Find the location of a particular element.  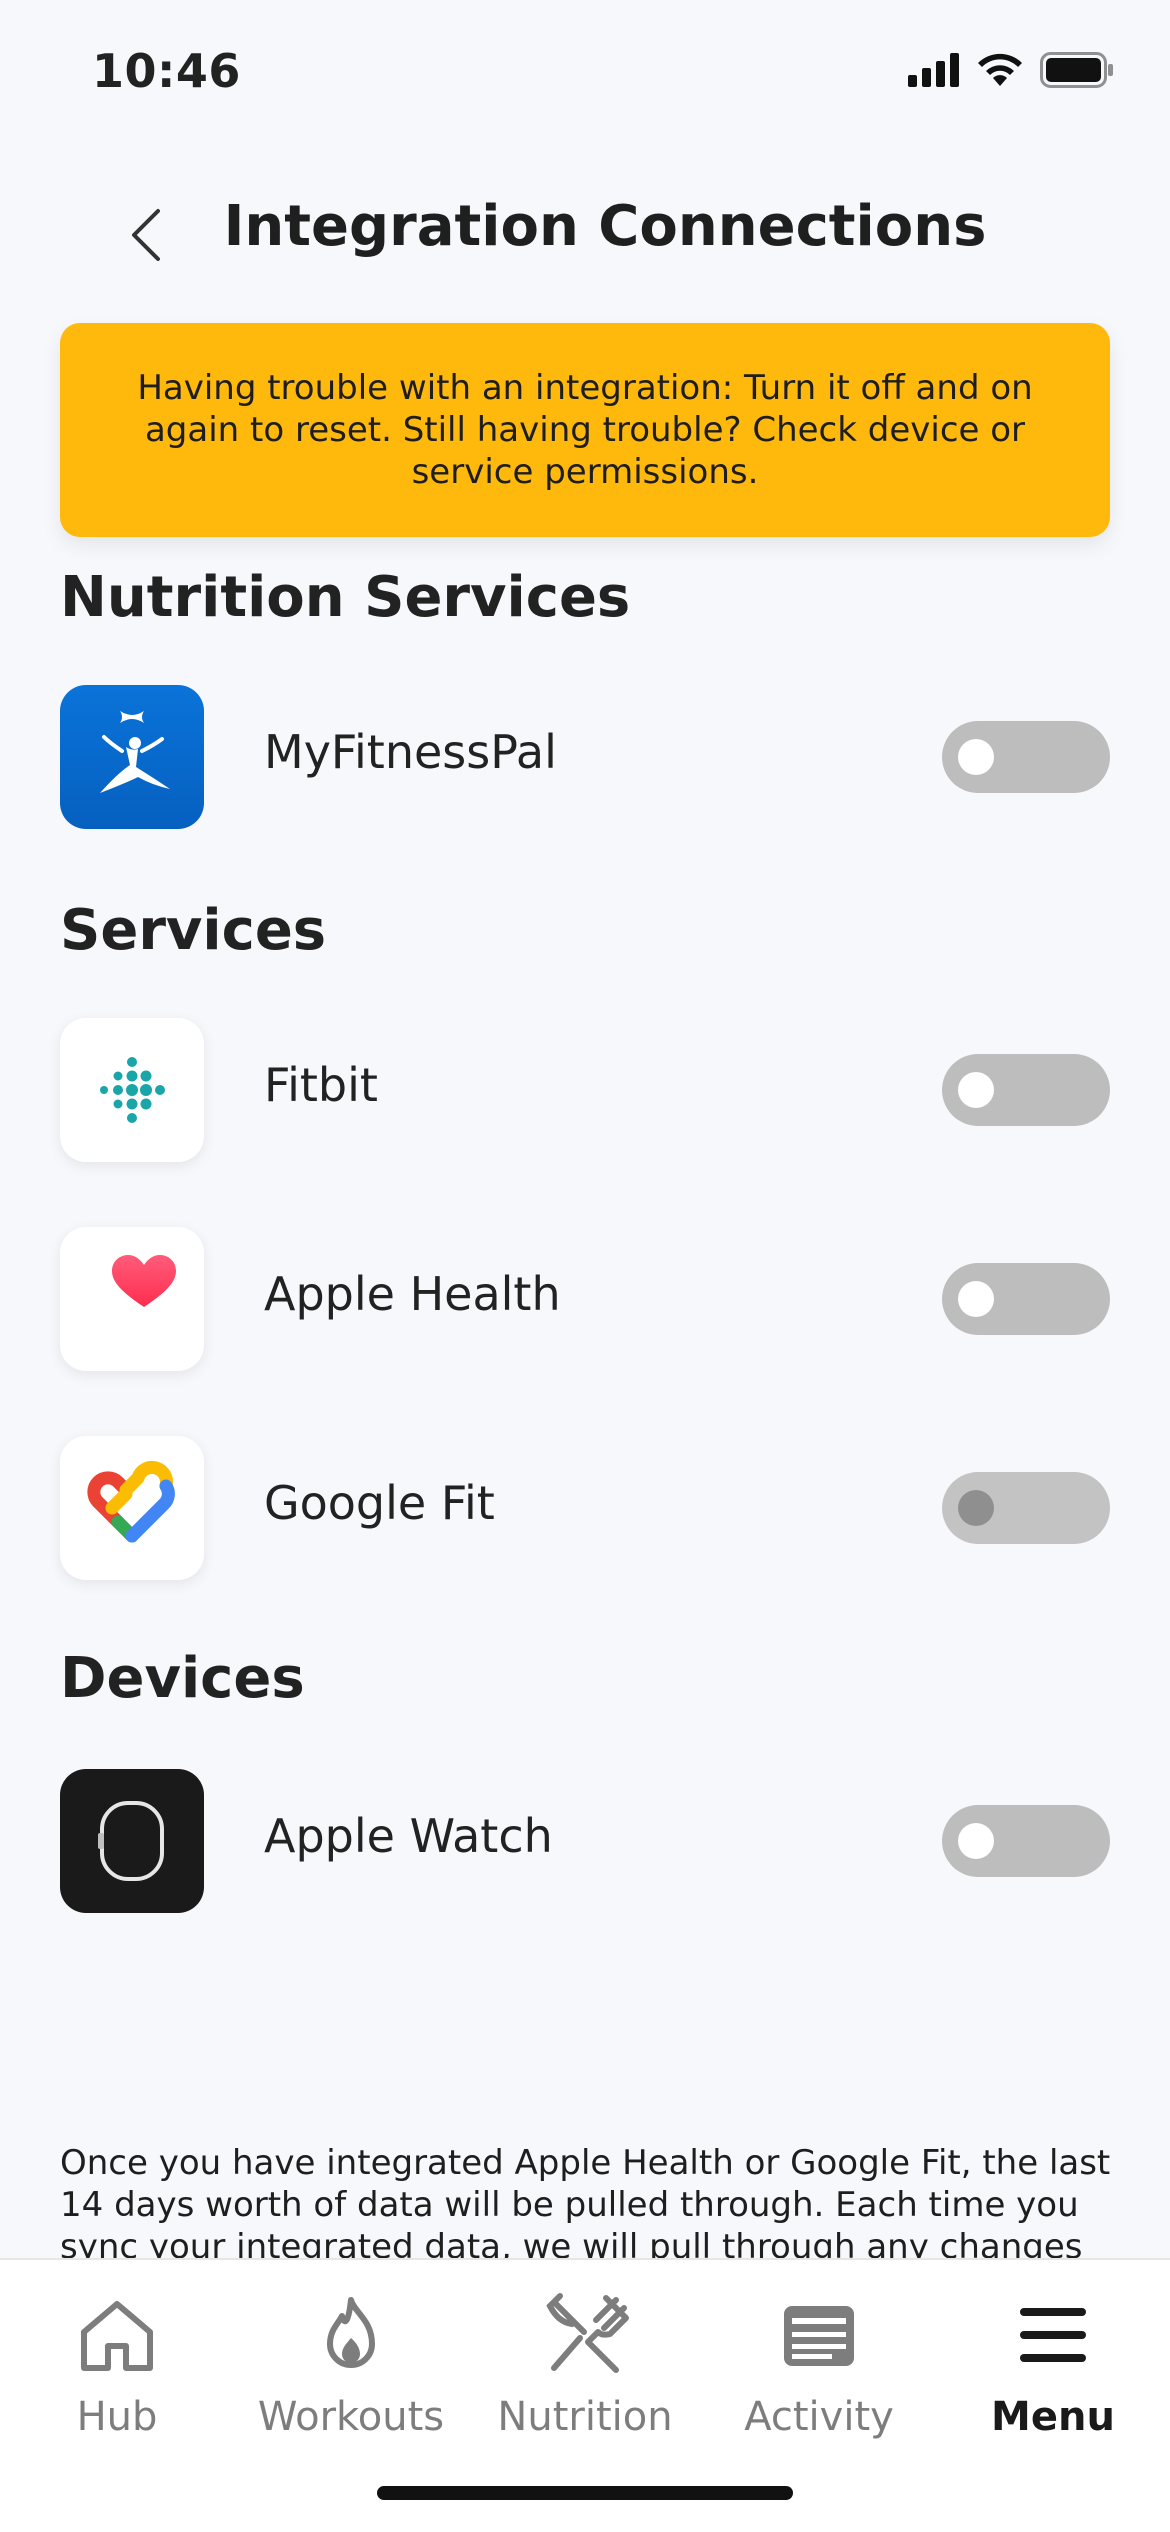

integration-row-myfitnesspal: MyFitnessPal is located at coordinates (585, 757).